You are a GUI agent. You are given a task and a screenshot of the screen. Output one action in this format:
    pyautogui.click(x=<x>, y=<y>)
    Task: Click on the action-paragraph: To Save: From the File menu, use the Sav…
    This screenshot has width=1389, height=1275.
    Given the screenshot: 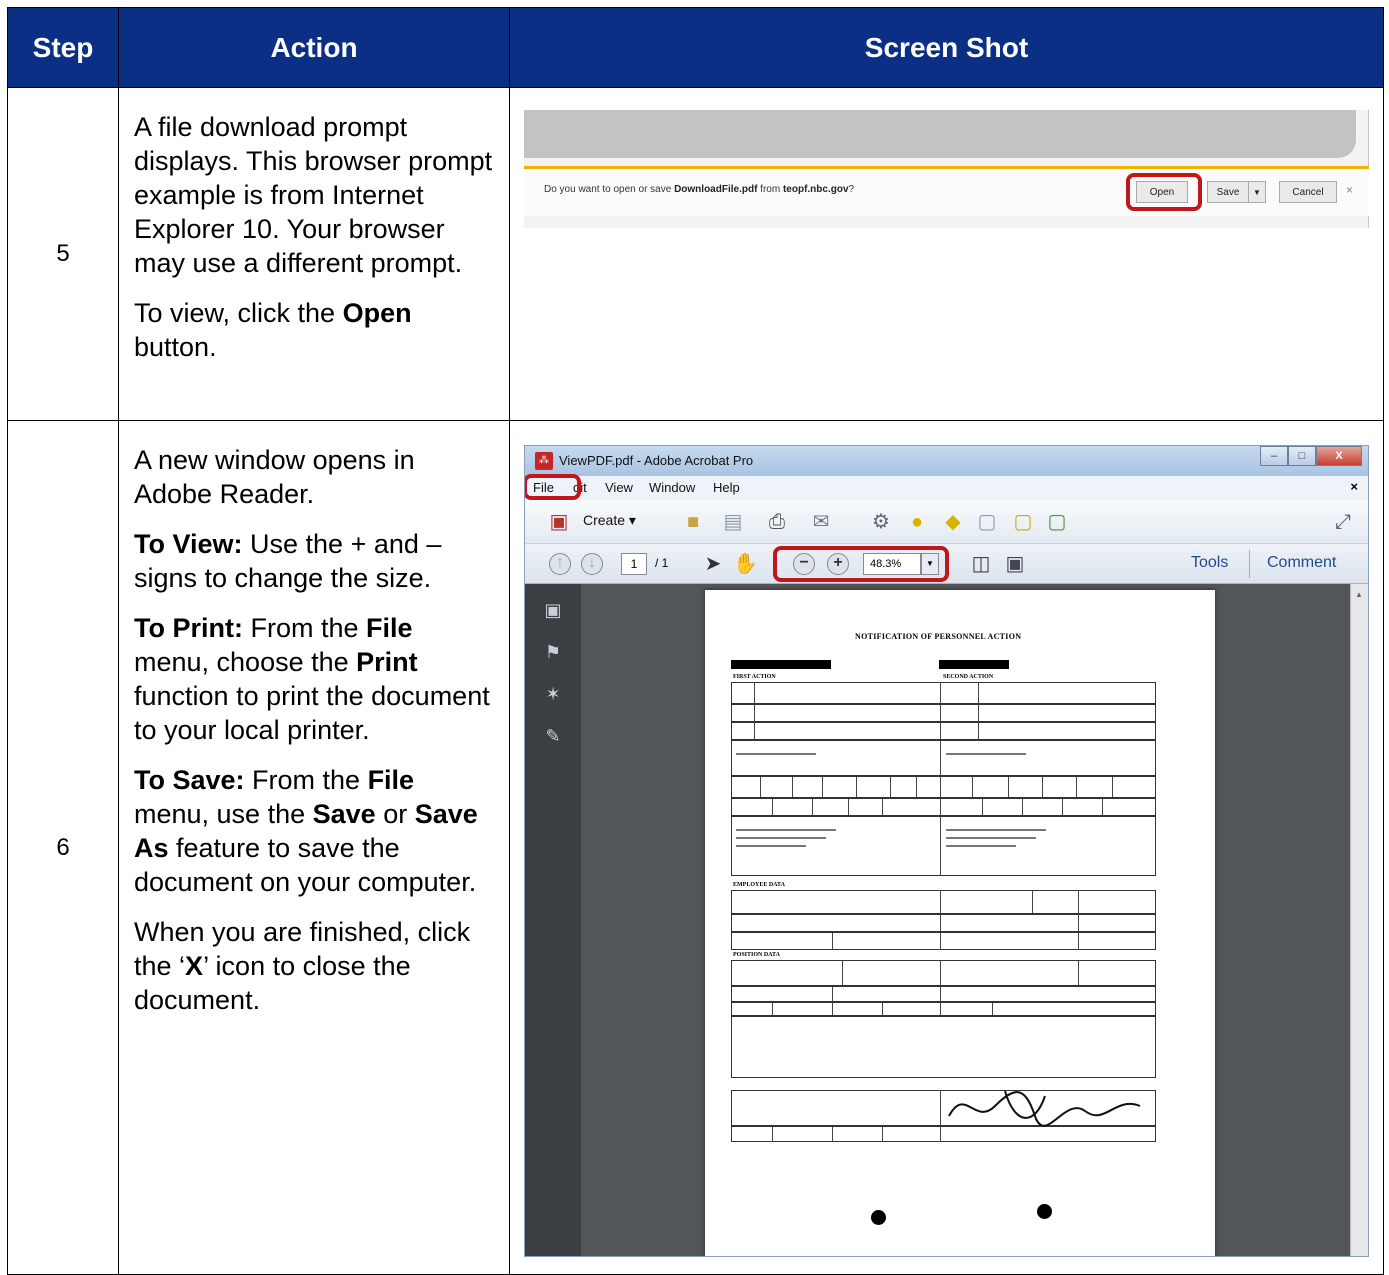 What is the action you would take?
    pyautogui.click(x=306, y=831)
    